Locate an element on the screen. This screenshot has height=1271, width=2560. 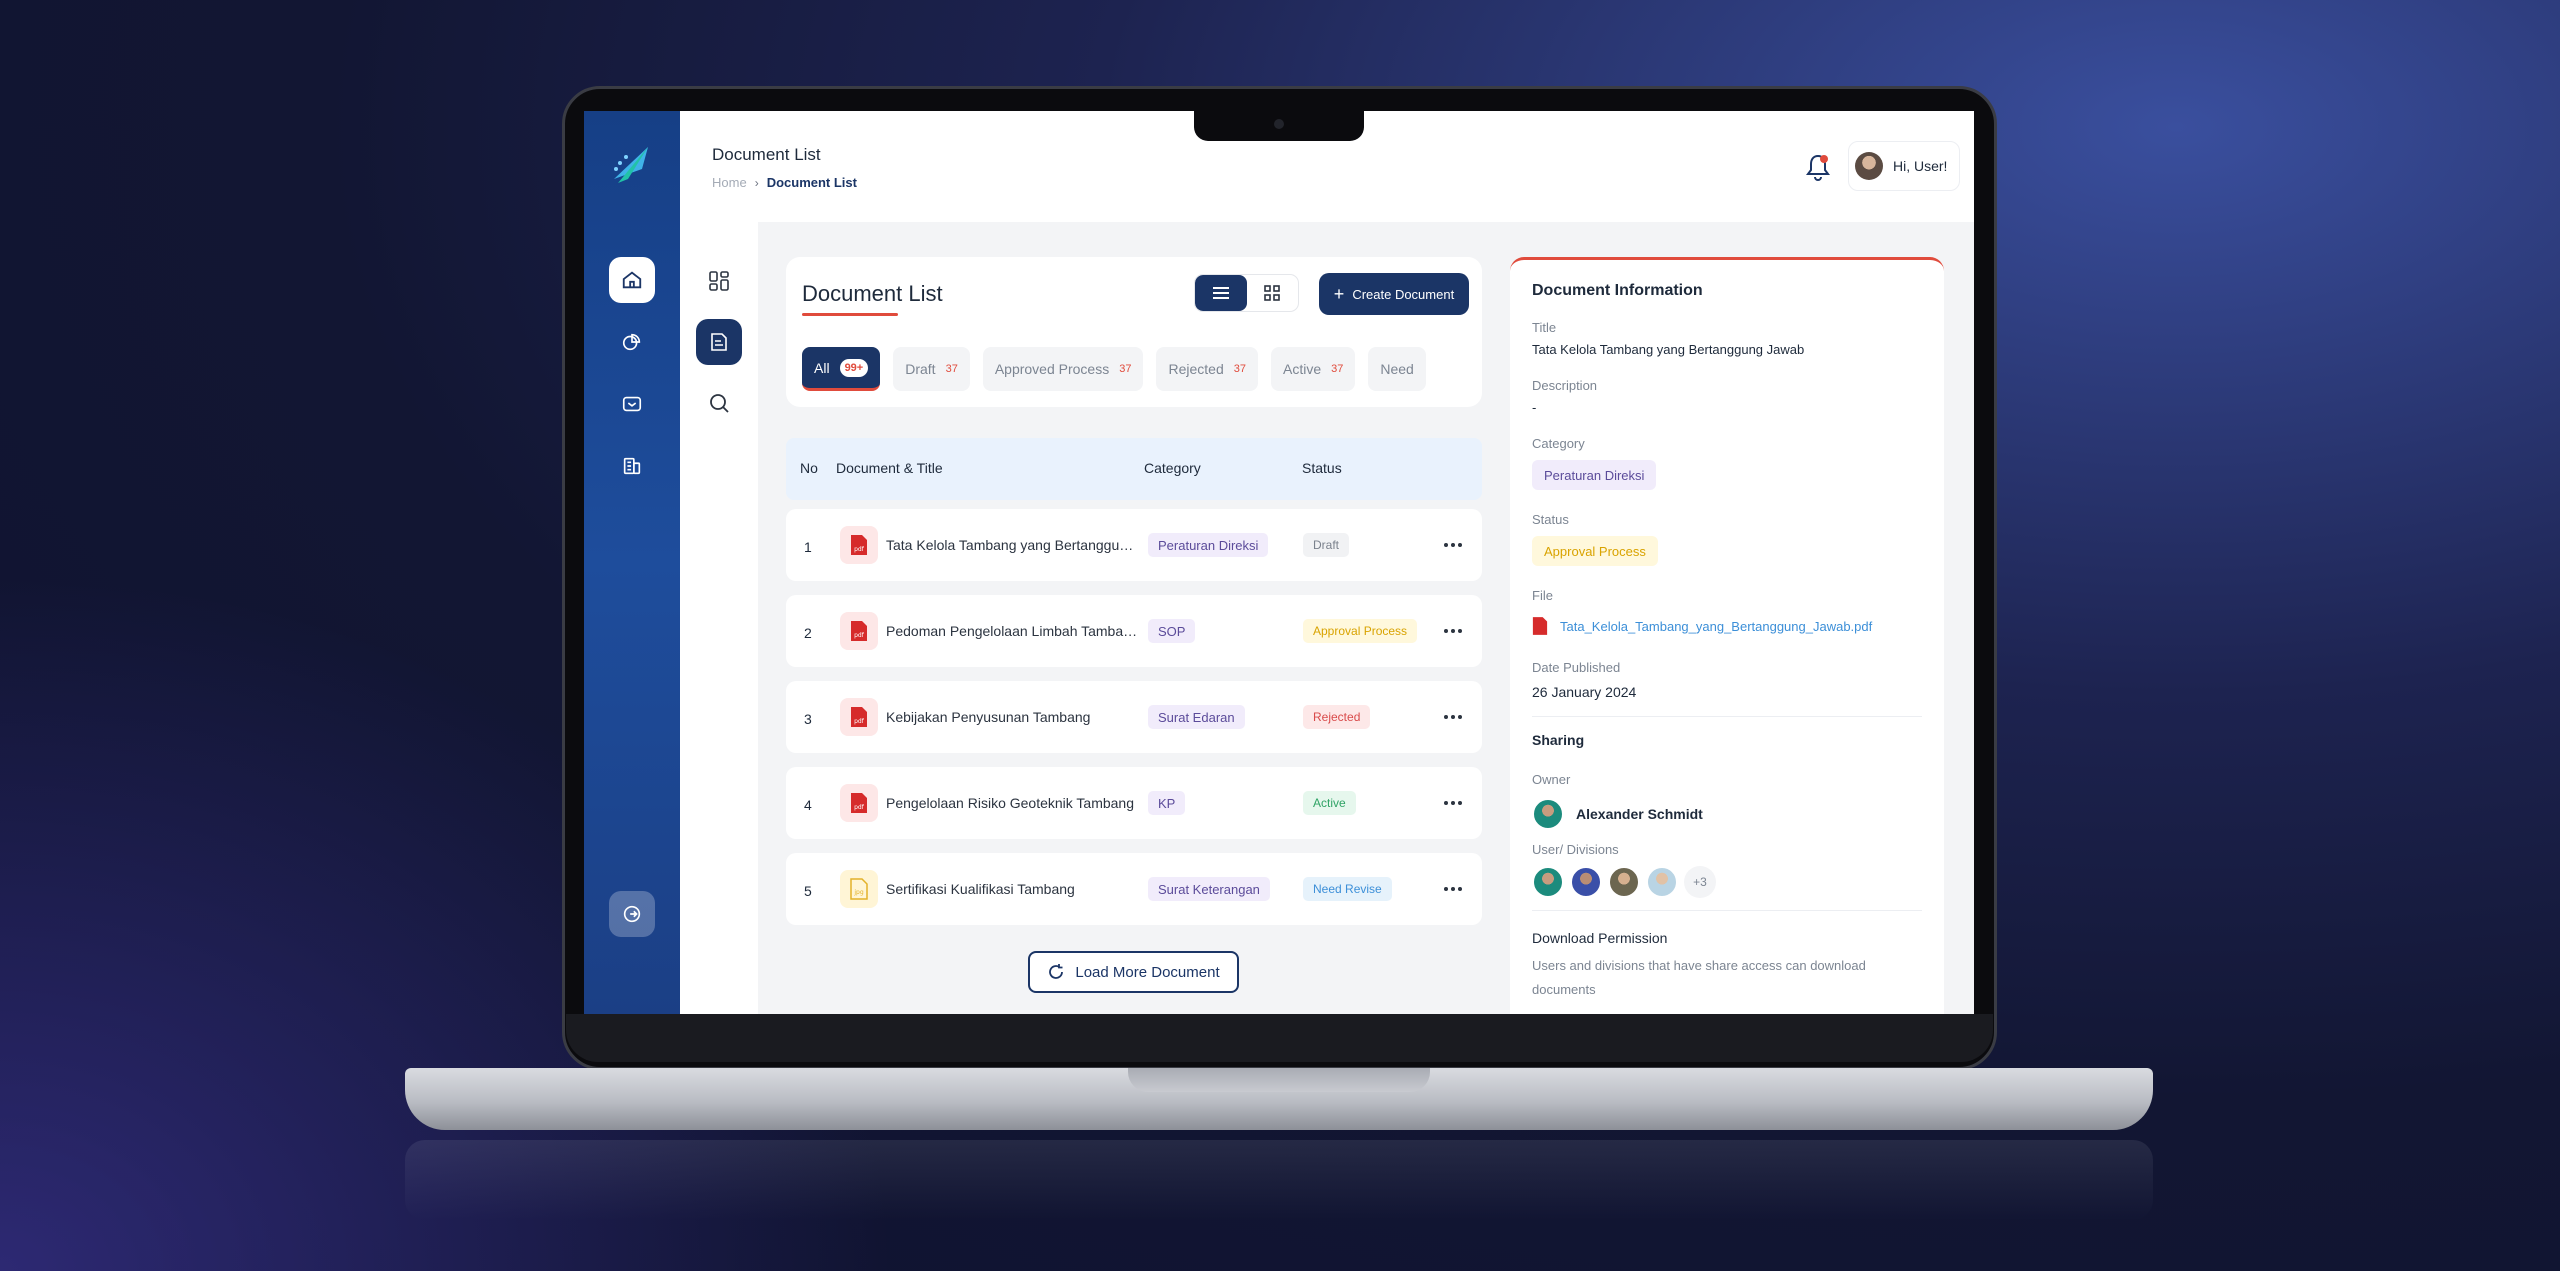
search-icon is located at coordinates (719, 403).